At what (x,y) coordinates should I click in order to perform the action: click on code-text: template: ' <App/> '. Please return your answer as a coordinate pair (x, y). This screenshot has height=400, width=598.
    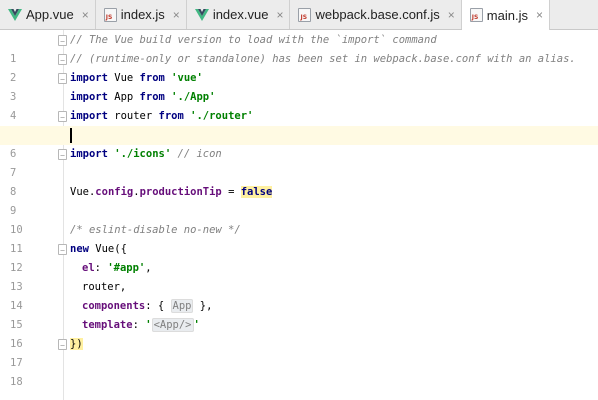
    Looking at the image, I should click on (141, 325).